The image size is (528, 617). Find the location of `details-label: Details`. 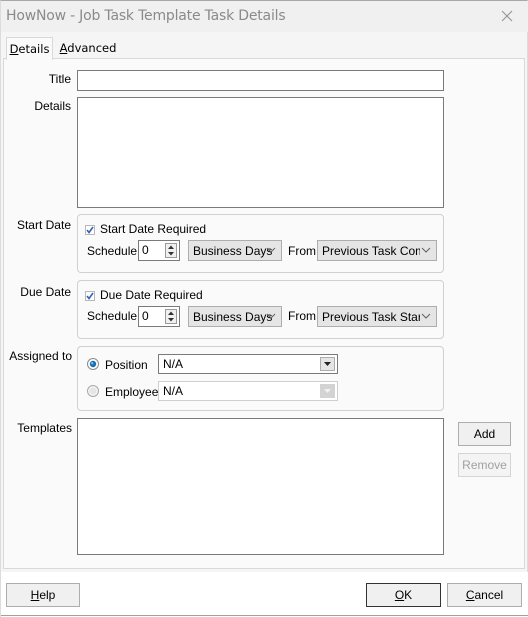

details-label: Details is located at coordinates (52, 106).